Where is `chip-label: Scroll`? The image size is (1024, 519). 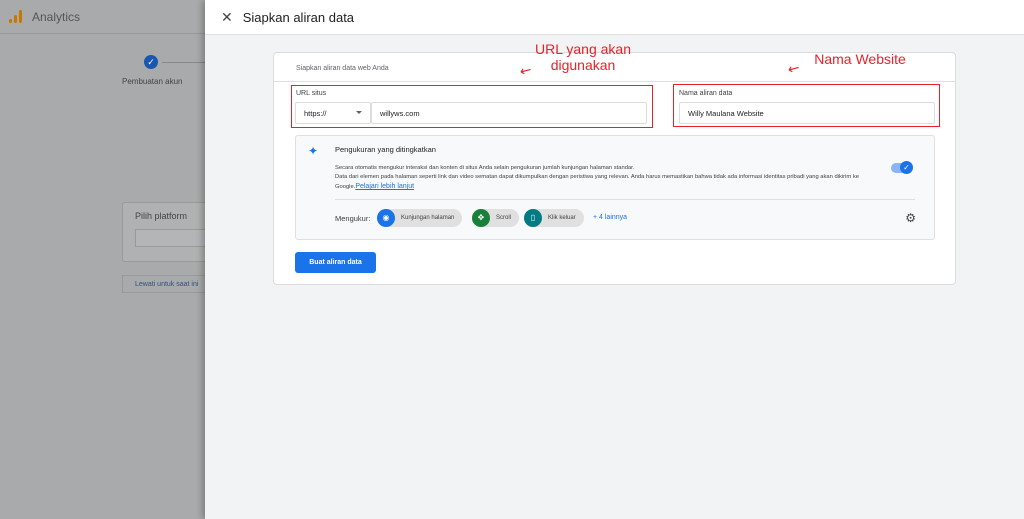 chip-label: Scroll is located at coordinates (504, 218).